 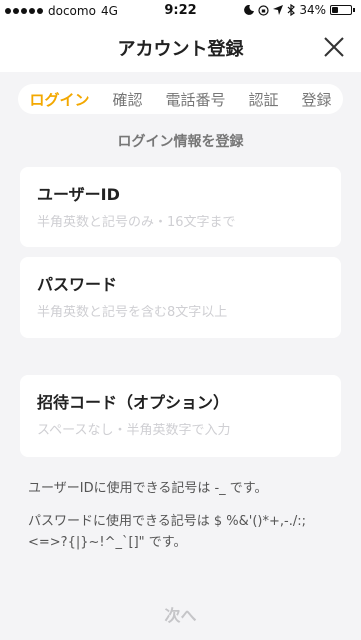 I want to click on step-phone: 電話番号, so click(x=195, y=99).